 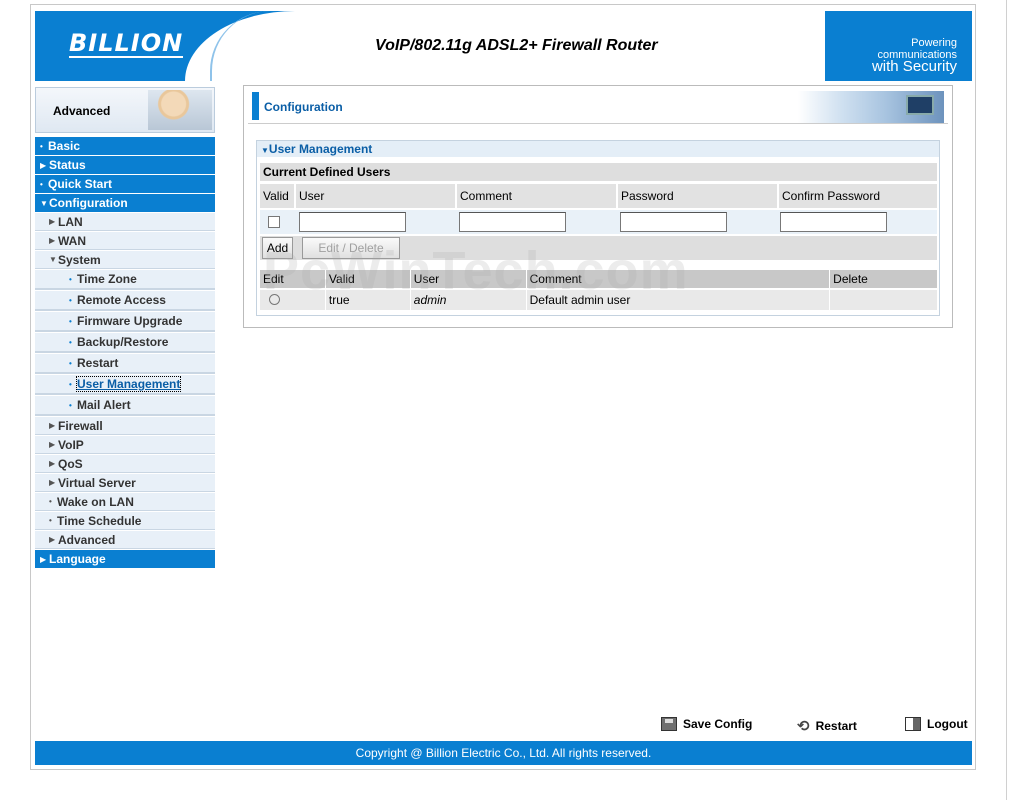 I want to click on tagline: Powering communications with Security, so click(x=902, y=56).